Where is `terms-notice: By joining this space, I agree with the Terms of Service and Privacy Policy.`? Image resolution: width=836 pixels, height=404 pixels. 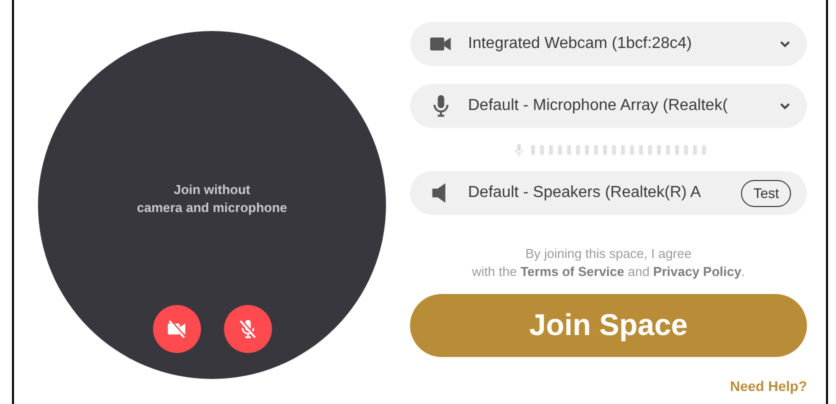 terms-notice: By joining this space, I agree with the Terms of Service and Privacy Policy. is located at coordinates (608, 263).